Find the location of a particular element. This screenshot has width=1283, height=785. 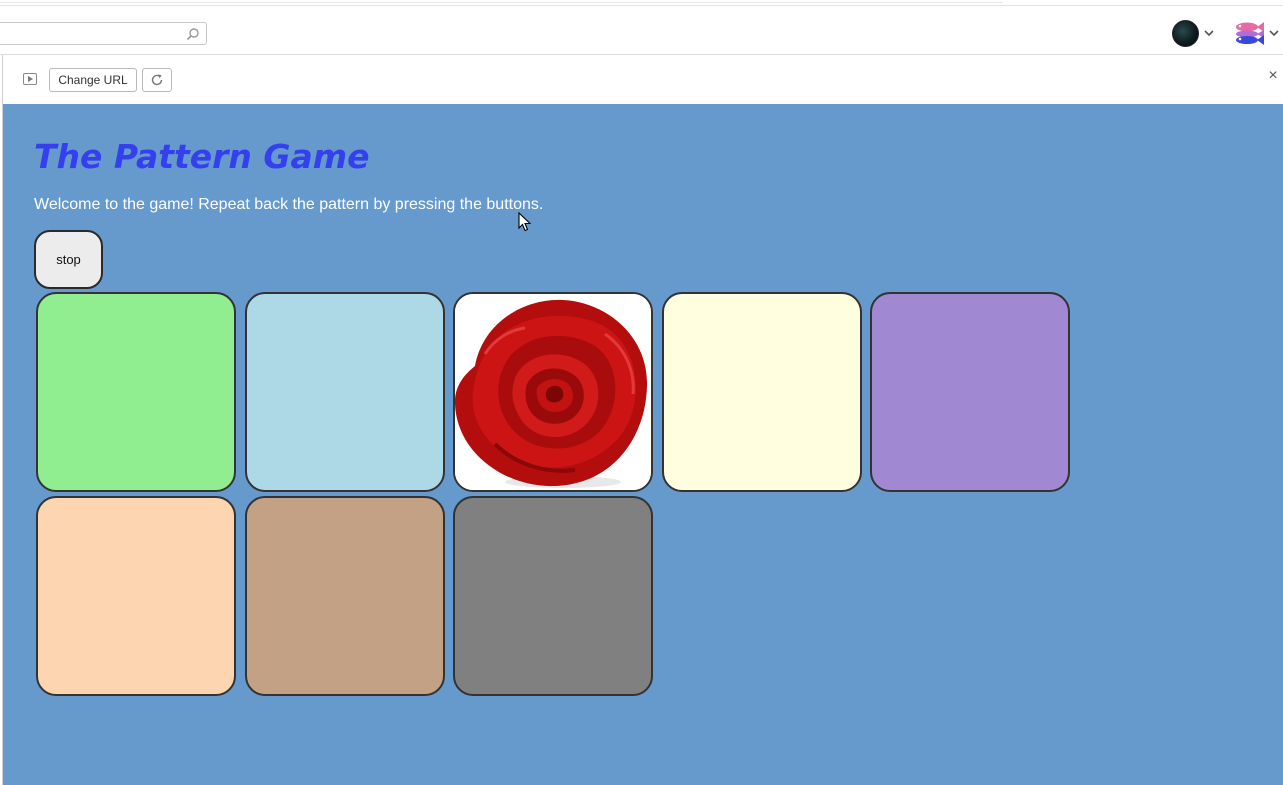

refresh-button is located at coordinates (157, 80).